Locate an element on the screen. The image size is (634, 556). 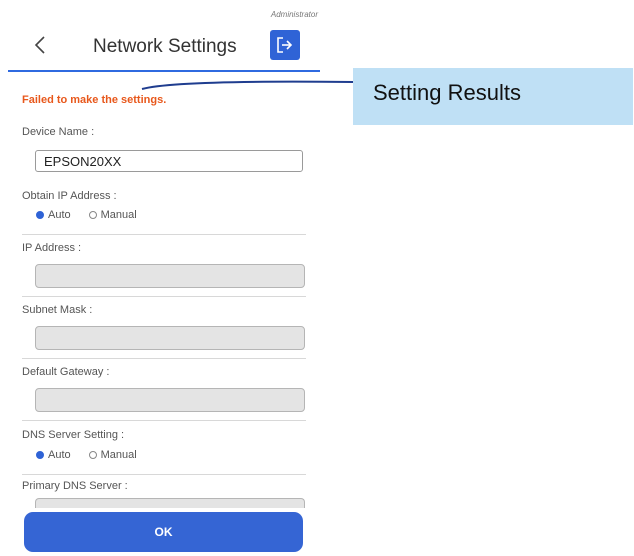
error-message: Failed to make the settings. is located at coordinates (94, 100).